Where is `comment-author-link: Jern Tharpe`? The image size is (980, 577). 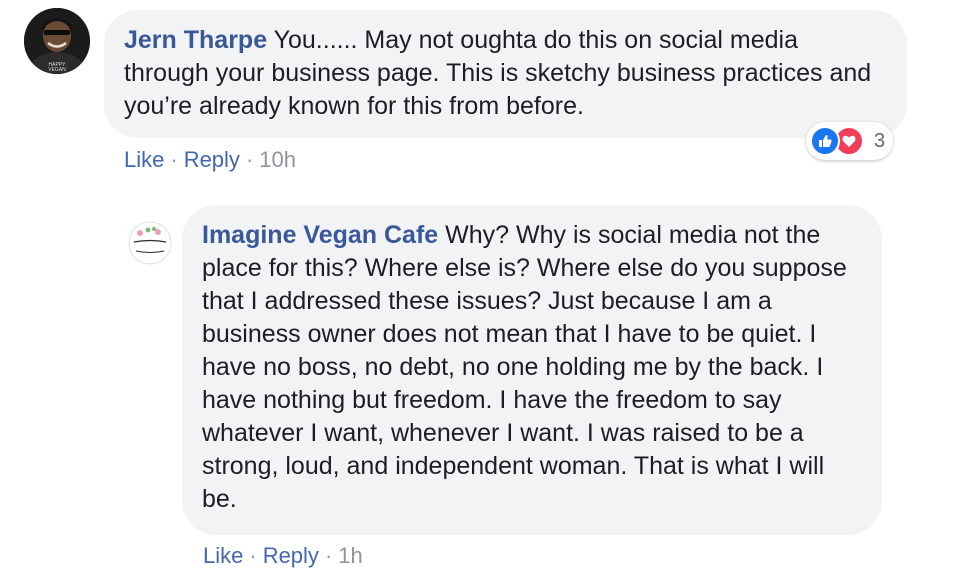
comment-author-link: Jern Tharpe is located at coordinates (195, 40).